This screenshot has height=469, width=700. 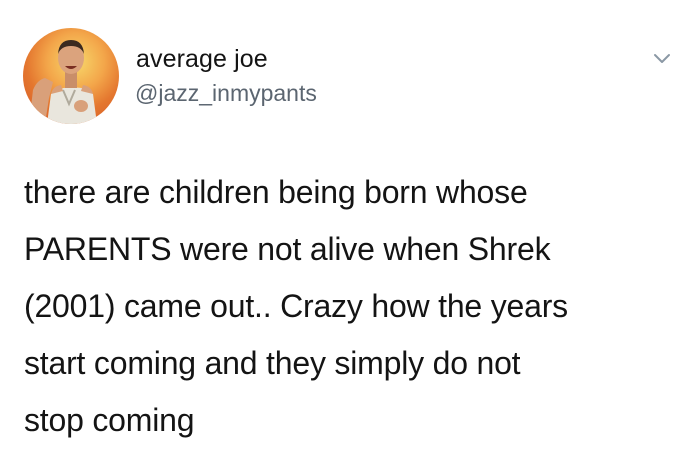 I want to click on tweet-text-line: (2001) came out.. Crazy how the years, so click(x=296, y=306).